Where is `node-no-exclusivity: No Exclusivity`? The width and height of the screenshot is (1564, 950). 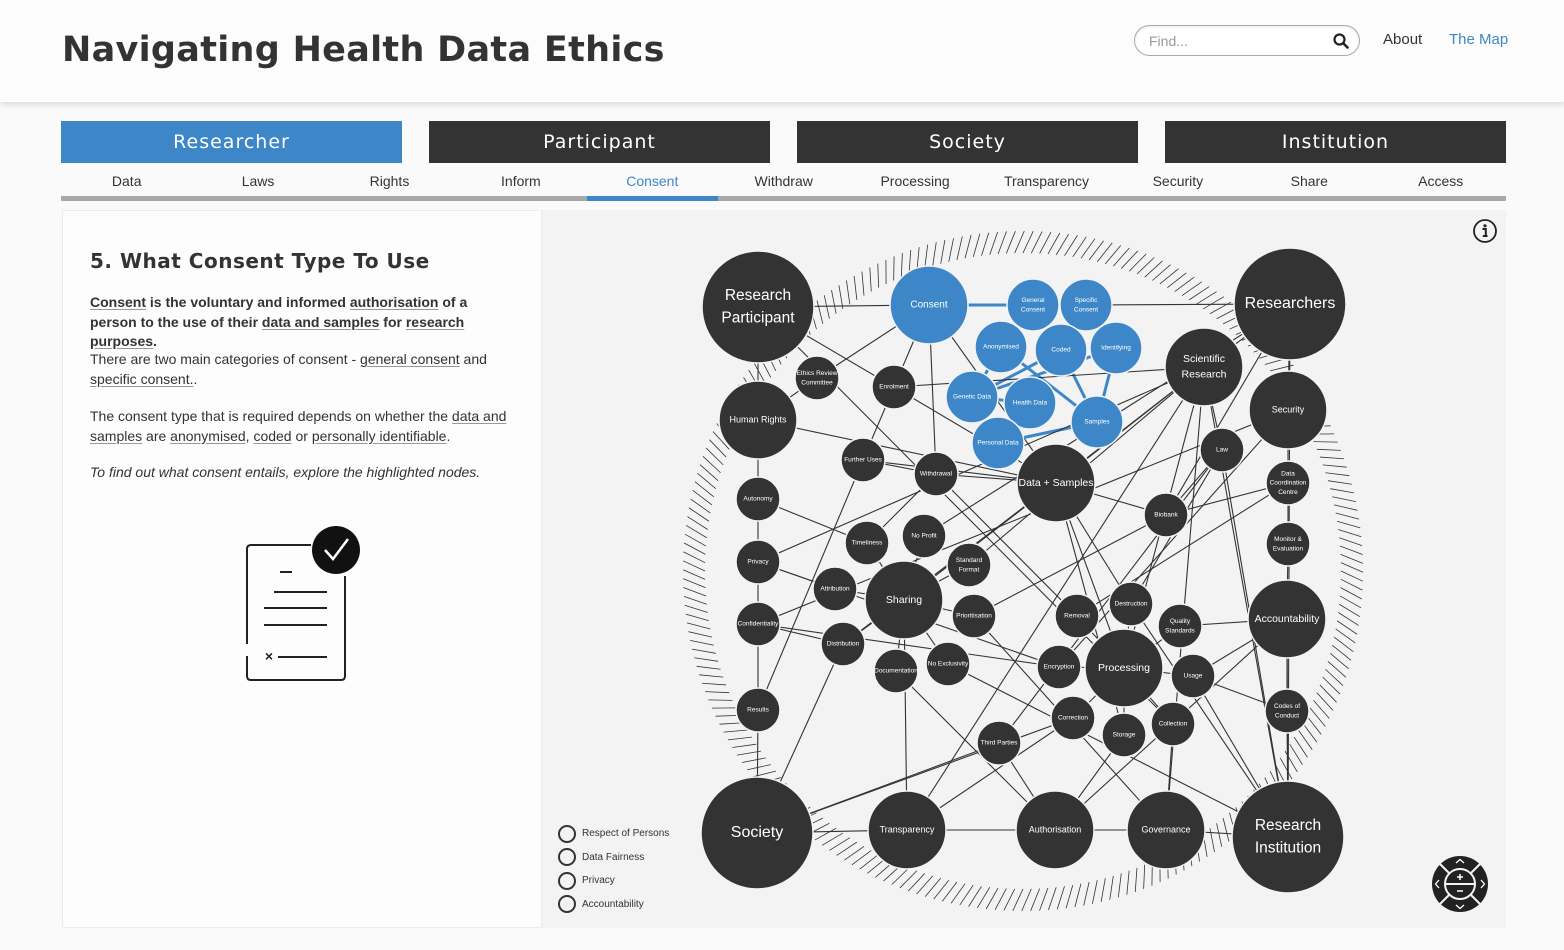
node-no-exclusivity: No Exclusivity is located at coordinates (948, 664).